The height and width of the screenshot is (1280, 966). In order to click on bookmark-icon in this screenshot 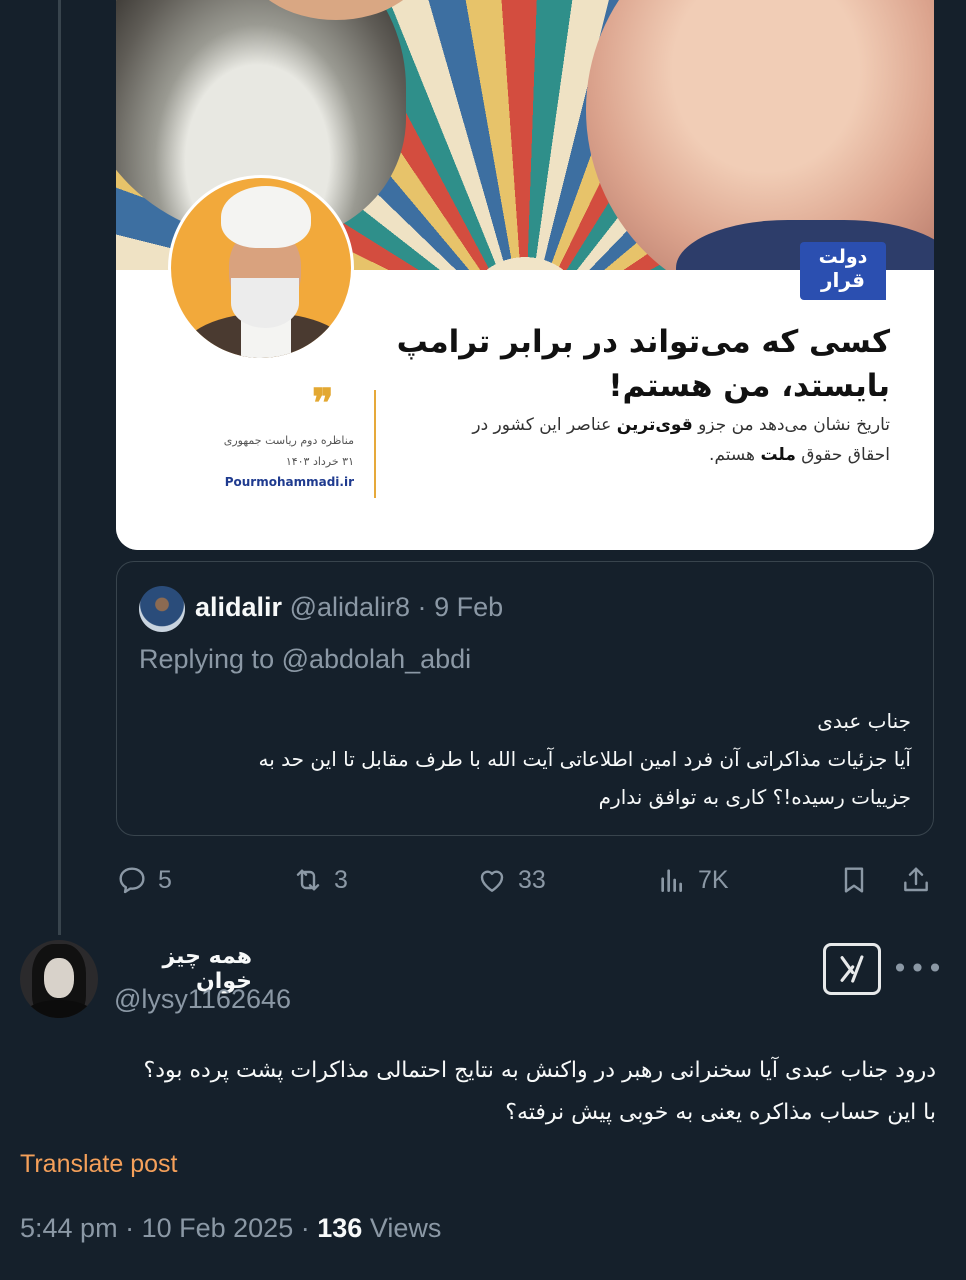, I will do `click(854, 880)`.